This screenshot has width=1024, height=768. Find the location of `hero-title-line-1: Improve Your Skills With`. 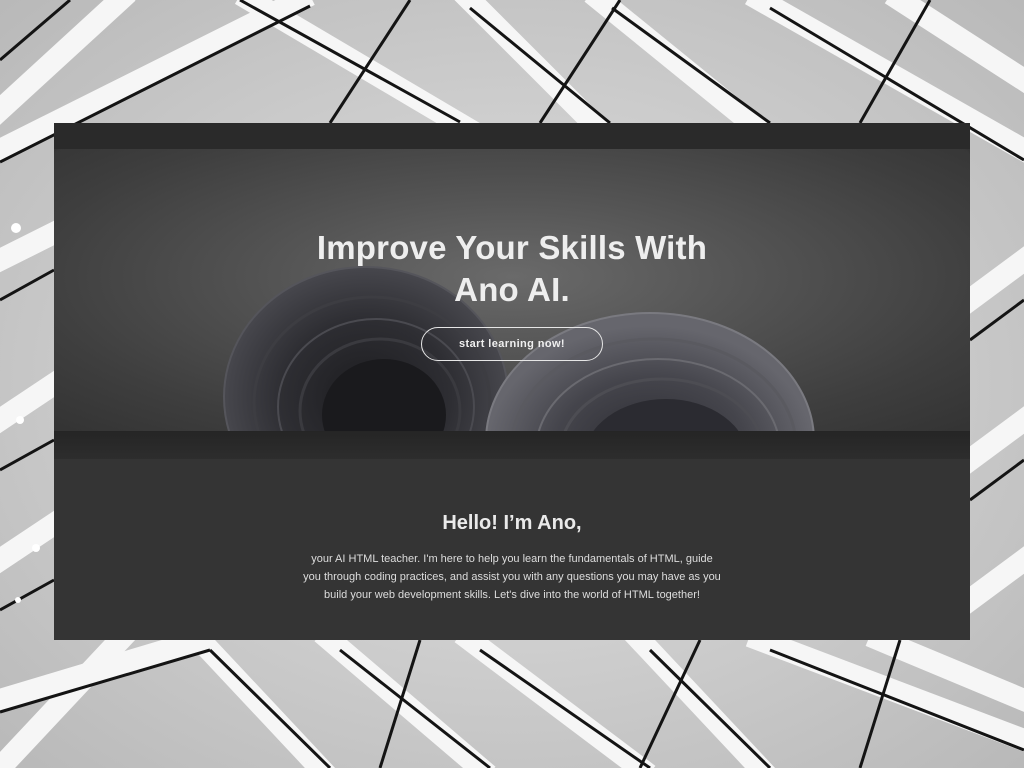

hero-title-line-1: Improve Your Skills With is located at coordinates (512, 247).